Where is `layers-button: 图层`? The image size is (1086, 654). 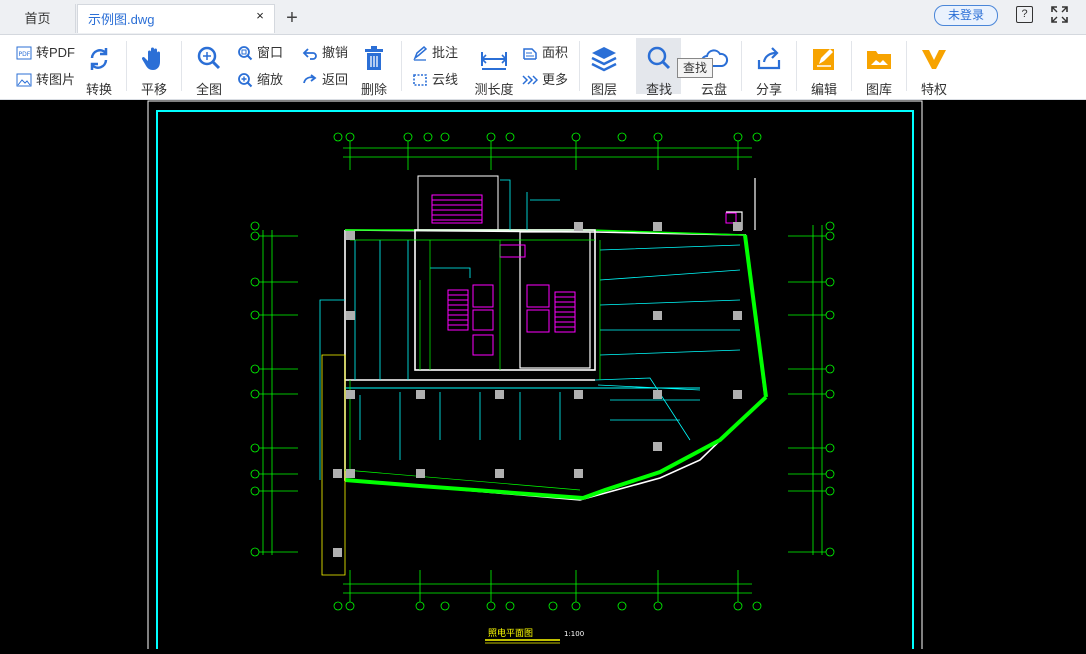 layers-button: 图层 is located at coordinates (604, 70).